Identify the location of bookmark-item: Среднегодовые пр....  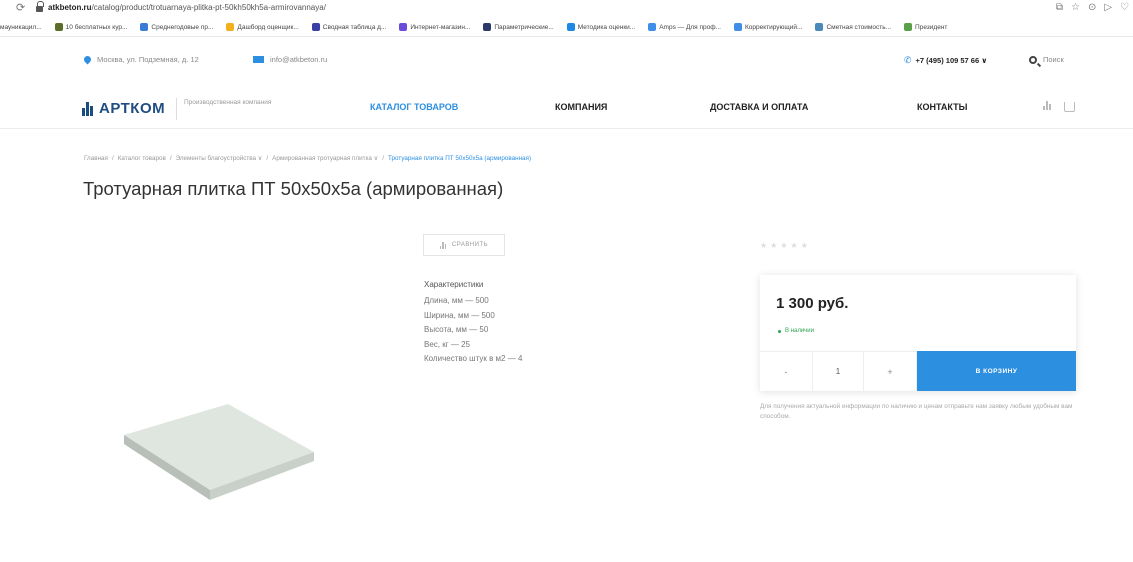
(176, 27).